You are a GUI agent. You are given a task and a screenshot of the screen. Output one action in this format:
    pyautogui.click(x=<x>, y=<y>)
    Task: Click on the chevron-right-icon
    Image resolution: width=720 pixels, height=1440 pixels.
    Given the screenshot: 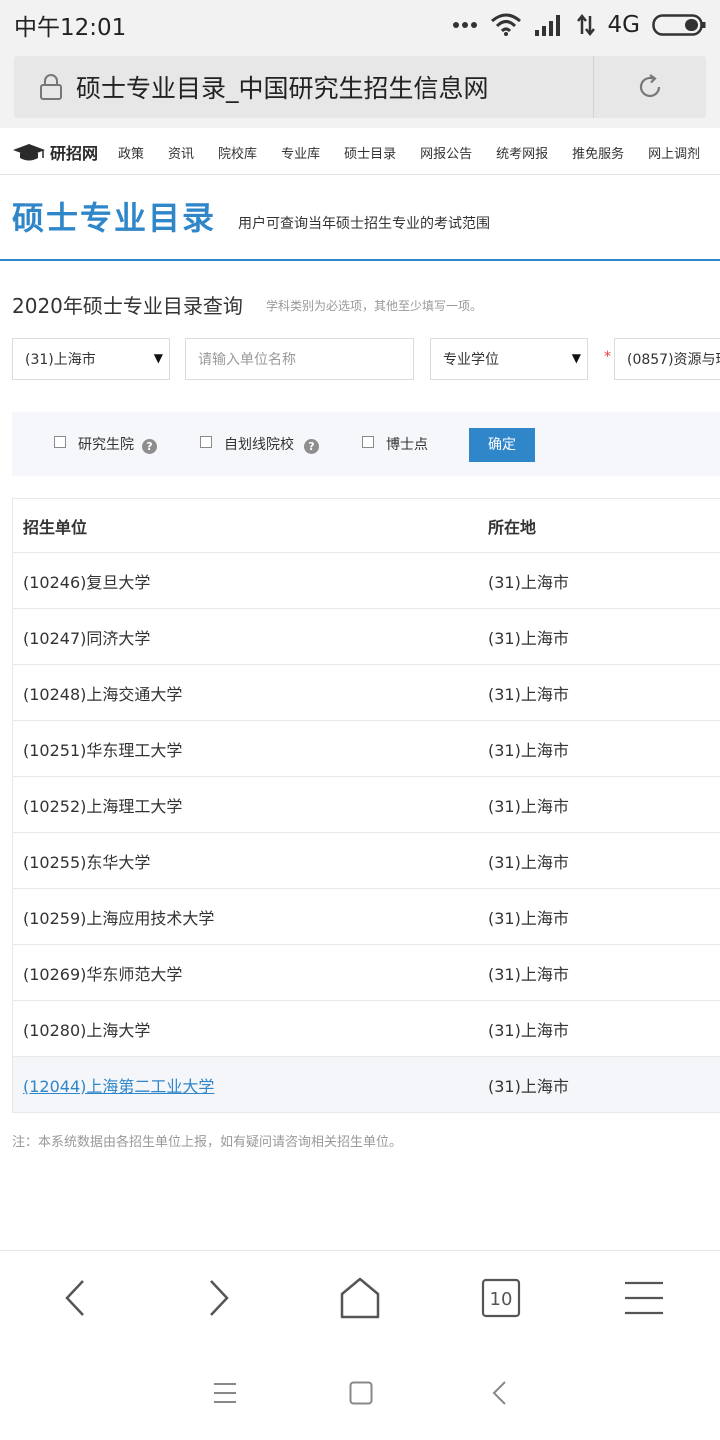 What is the action you would take?
    pyautogui.click(x=219, y=1298)
    